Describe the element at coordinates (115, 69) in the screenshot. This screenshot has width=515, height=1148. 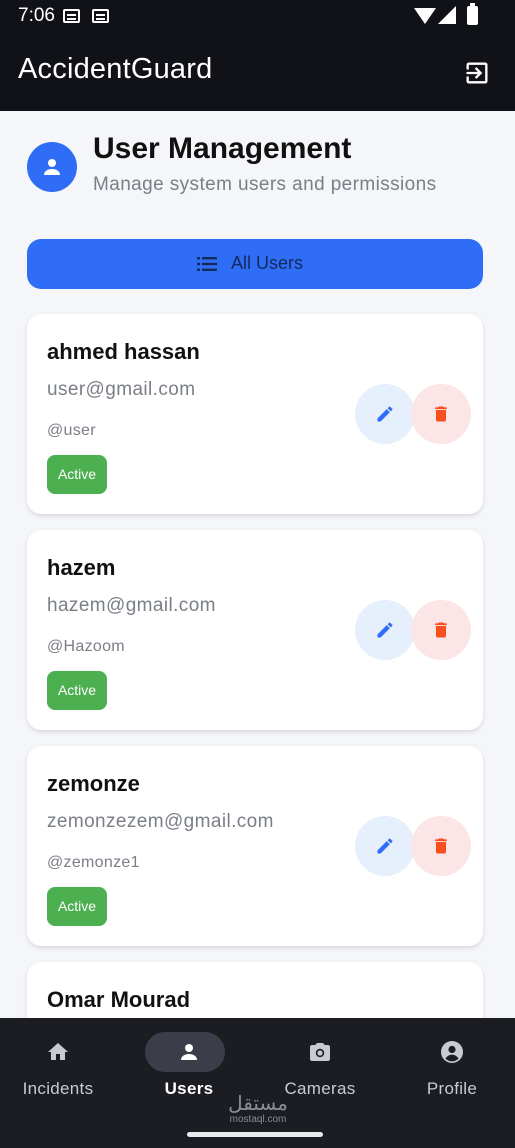
I see `app-title: AccidentGuard` at that location.